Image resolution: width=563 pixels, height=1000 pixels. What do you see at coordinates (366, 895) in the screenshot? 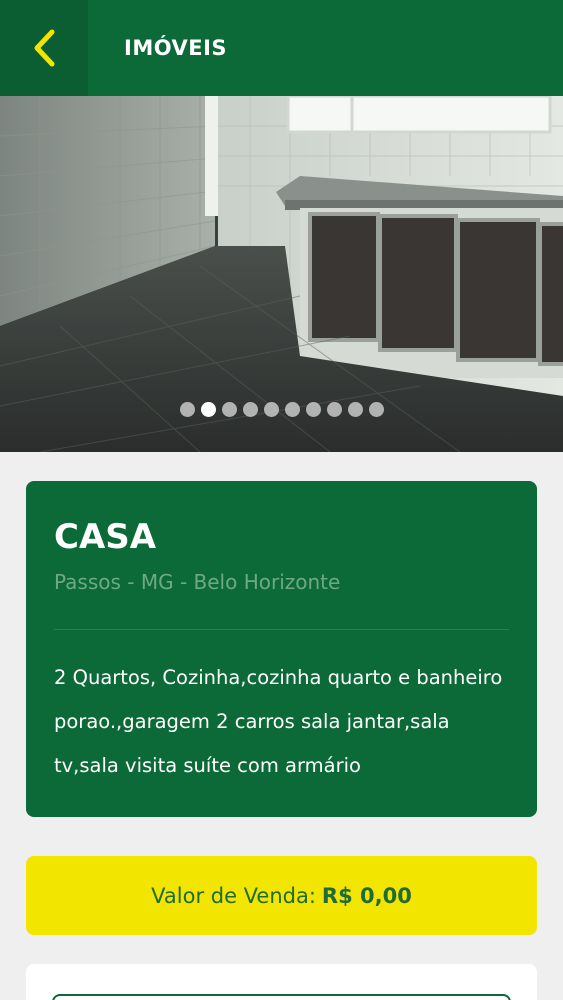
I see `price-value: R$ 0,00` at bounding box center [366, 895].